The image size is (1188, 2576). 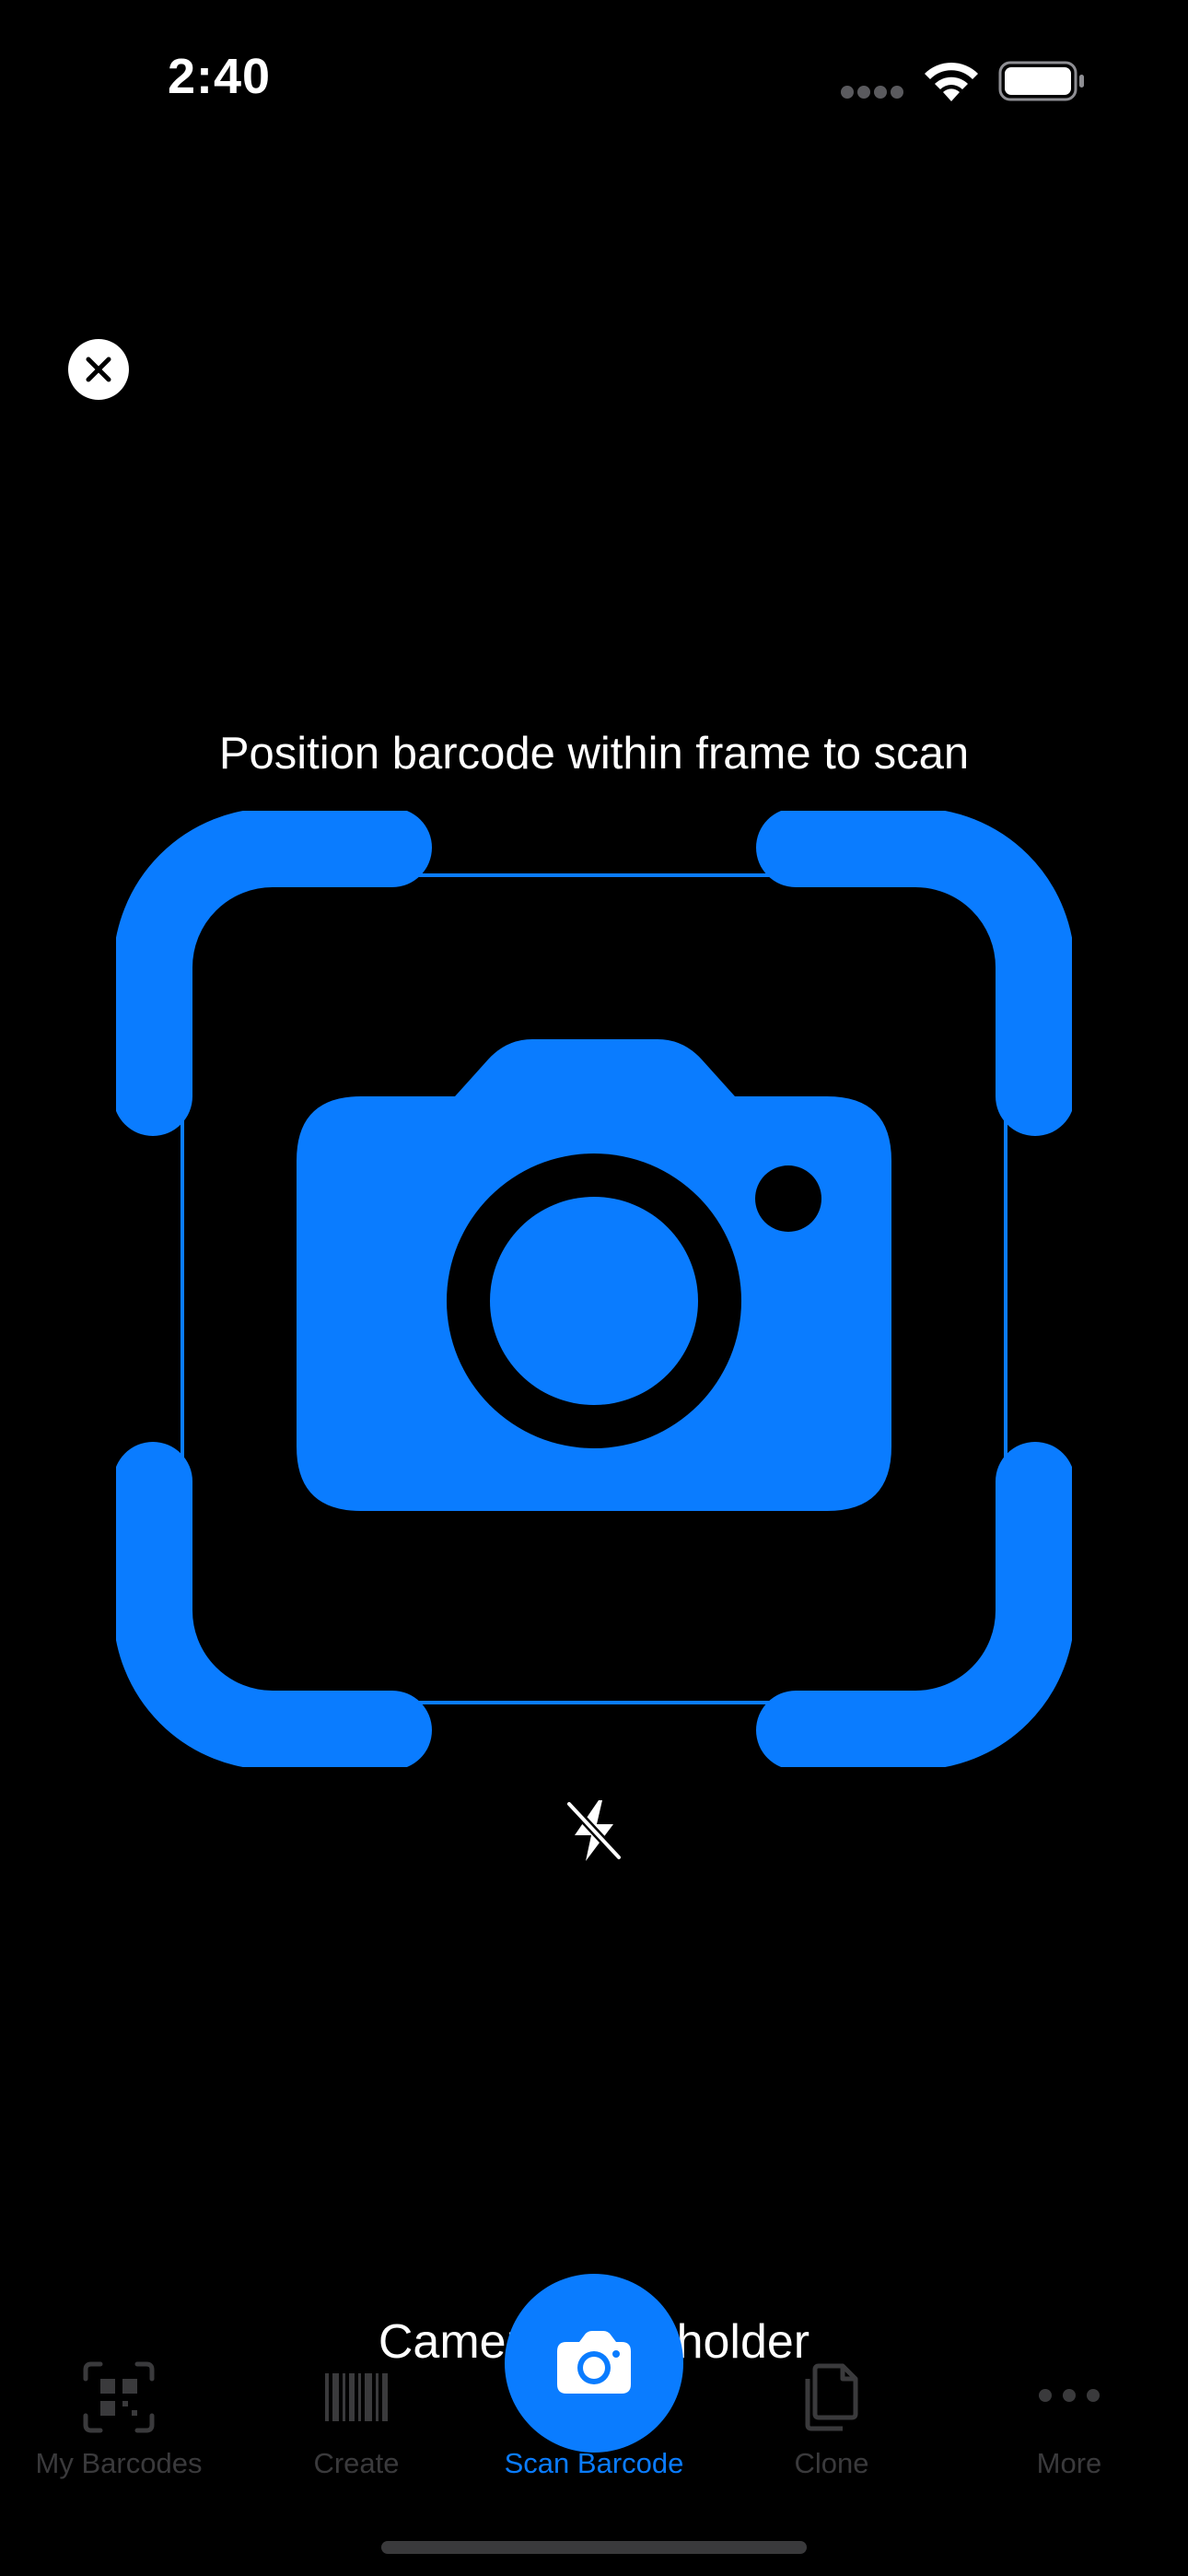 I want to click on tab-label: Clone, so click(x=831, y=2463).